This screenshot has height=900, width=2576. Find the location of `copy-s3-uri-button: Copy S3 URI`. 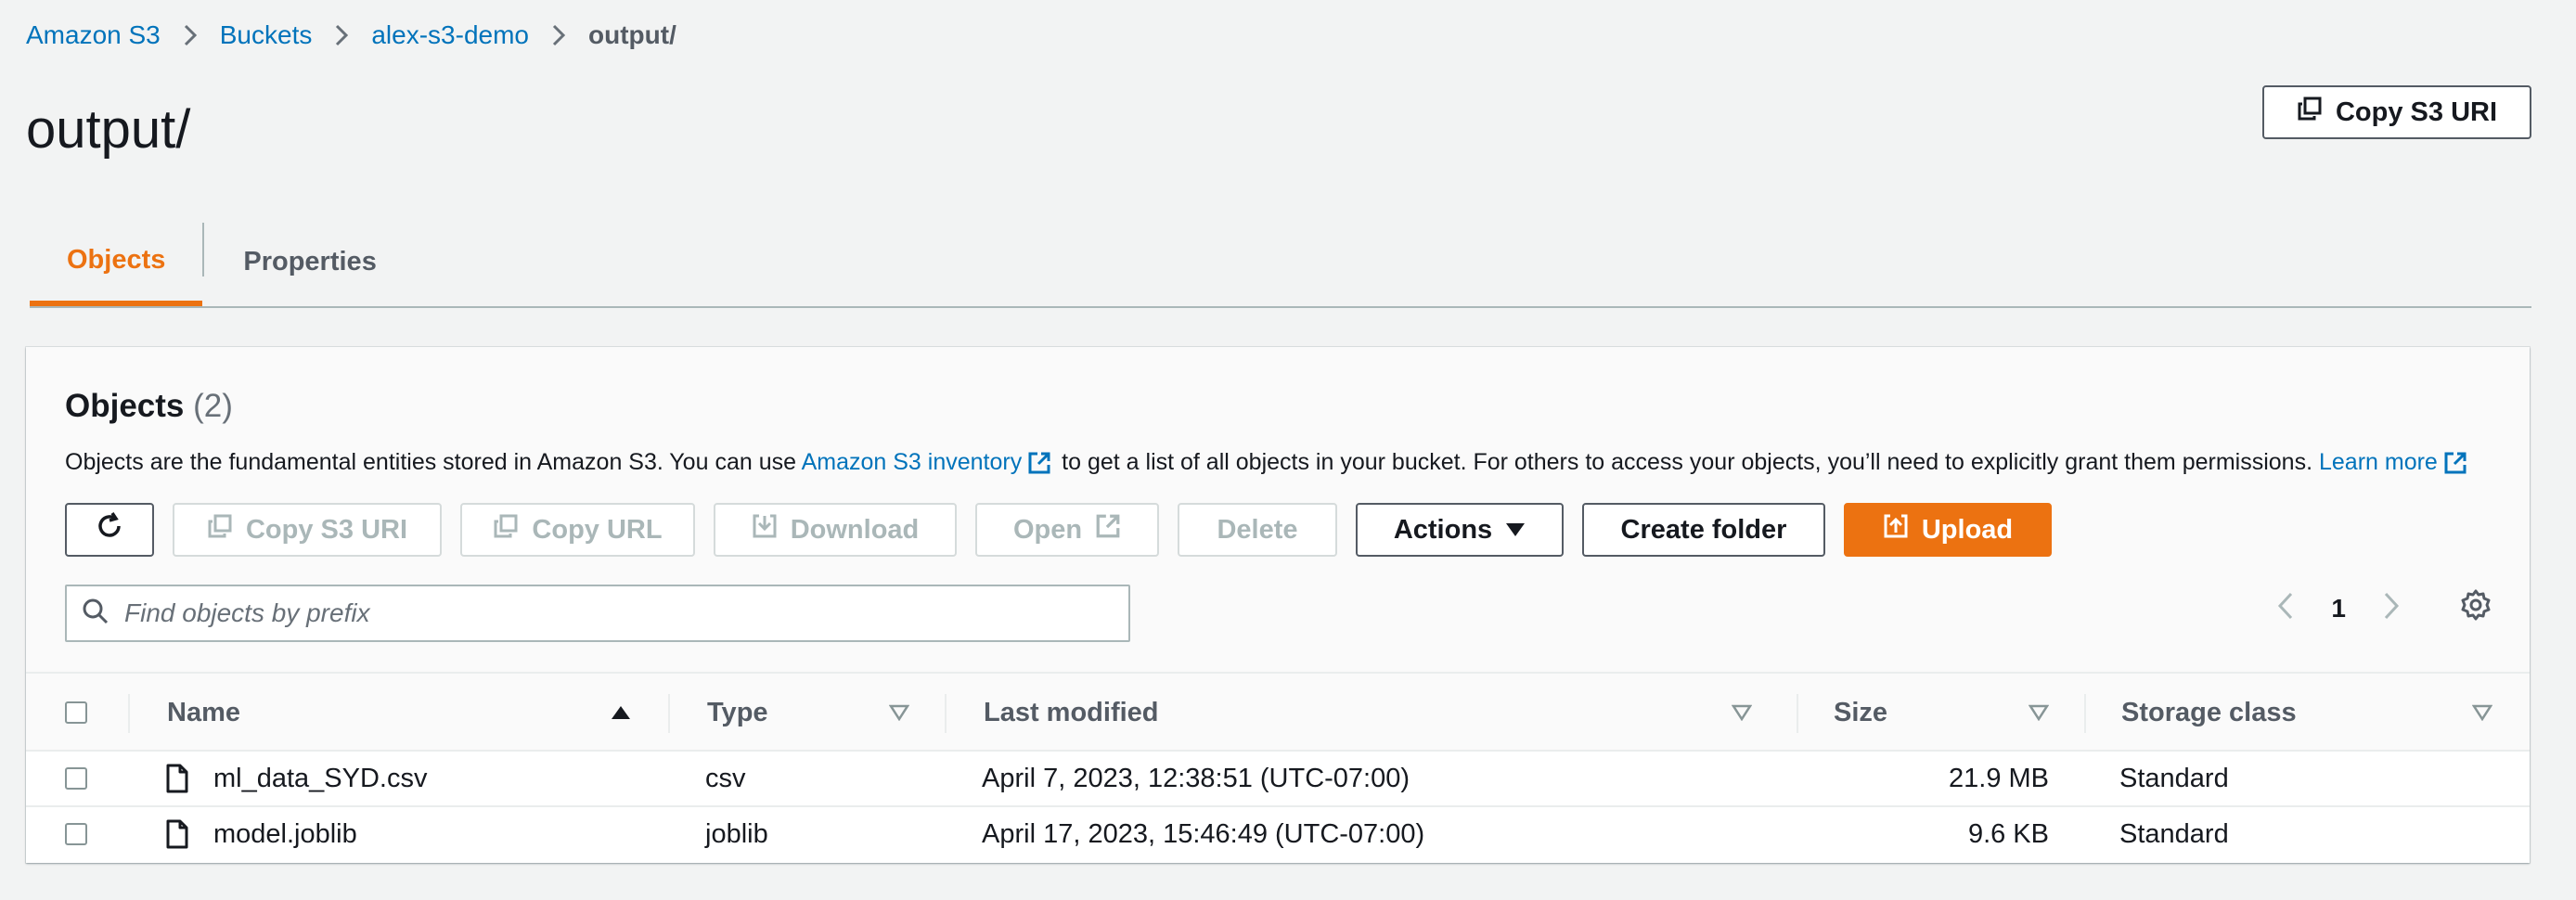

copy-s3-uri-button: Copy S3 URI is located at coordinates (307, 530).